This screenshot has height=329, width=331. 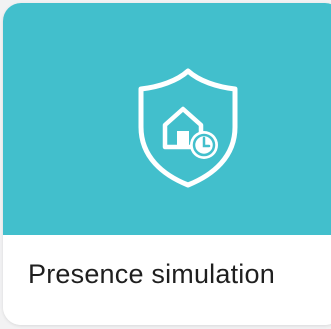 What do you see at coordinates (151, 274) in the screenshot?
I see `card-title: Presence simulation` at bounding box center [151, 274].